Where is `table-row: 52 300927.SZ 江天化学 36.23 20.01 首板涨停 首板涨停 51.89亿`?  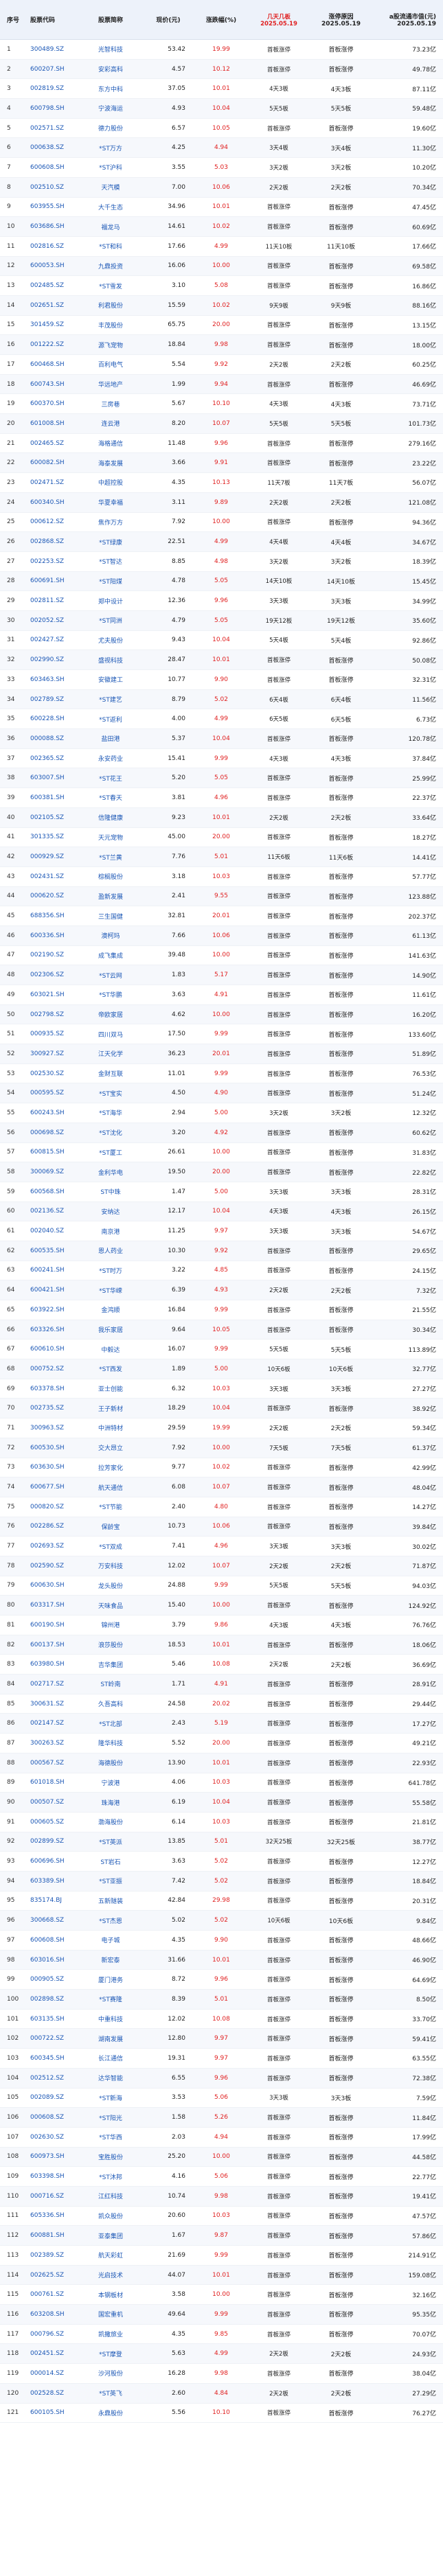 table-row: 52 300927.SZ 江天化学 36.23 20.01 首板涨停 首板涨停 51.89亿 is located at coordinates (221, 1054).